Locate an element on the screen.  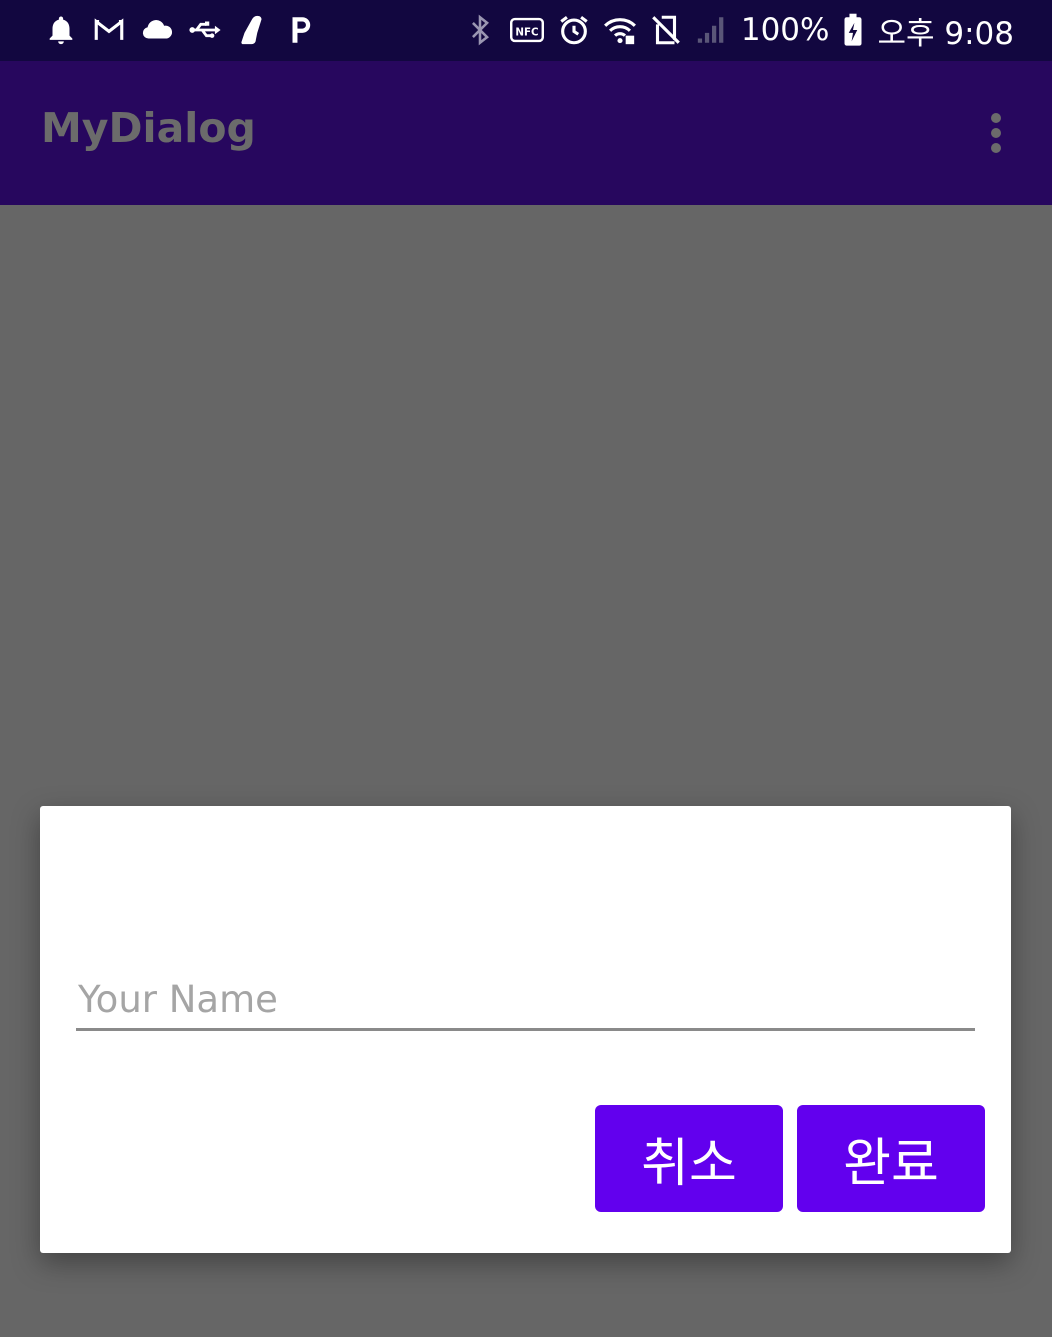
bell-icon is located at coordinates (61, 30).